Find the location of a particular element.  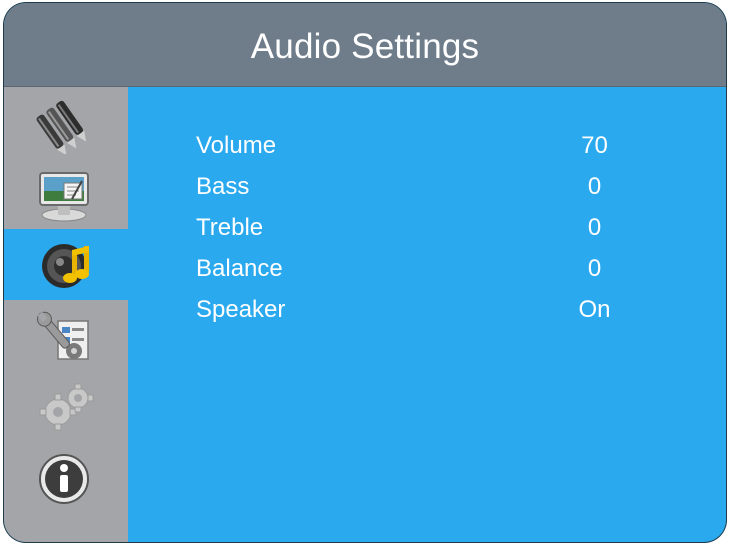

setting-label: Volume is located at coordinates (236, 145).